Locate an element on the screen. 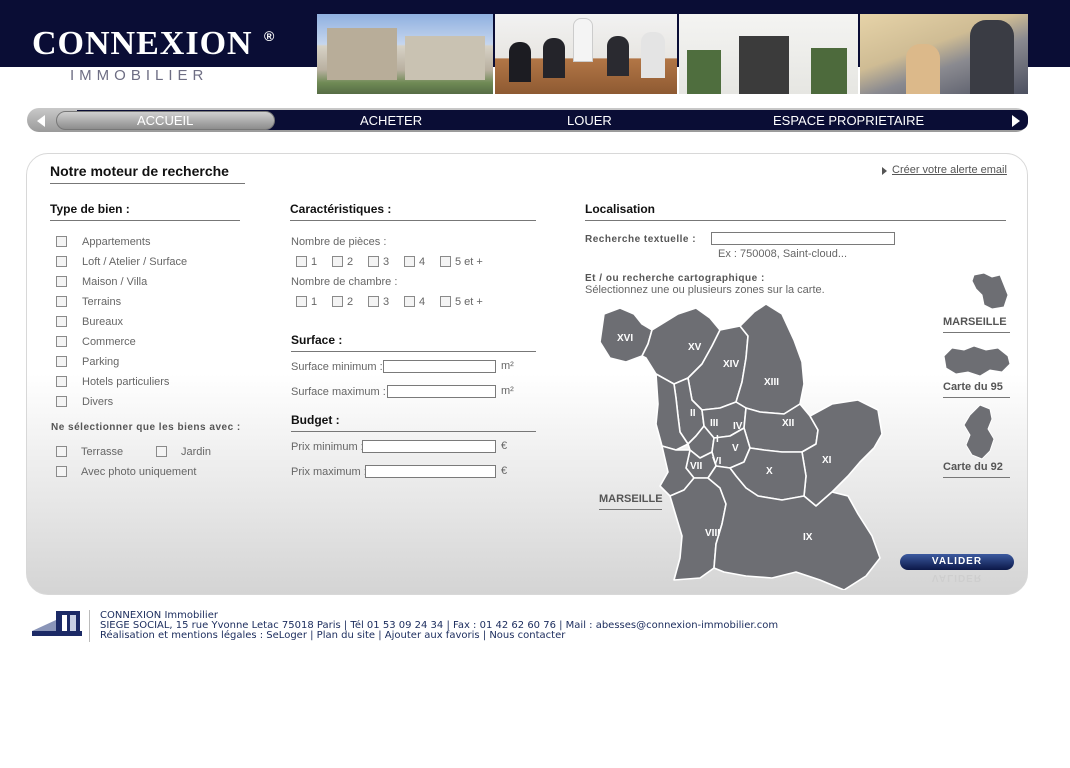 This screenshot has height=768, width=1070. surface-min-label: Surface minimum : is located at coordinates (337, 367).